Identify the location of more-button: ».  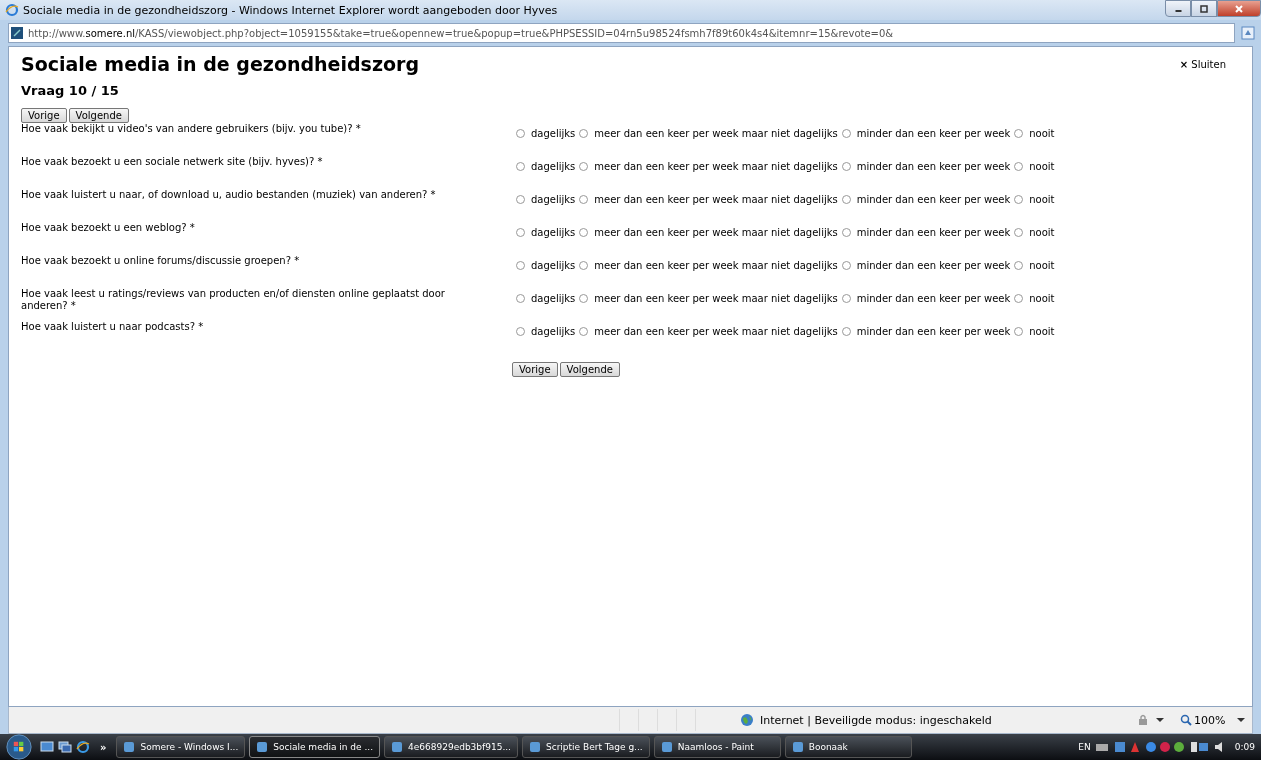
(103, 747).